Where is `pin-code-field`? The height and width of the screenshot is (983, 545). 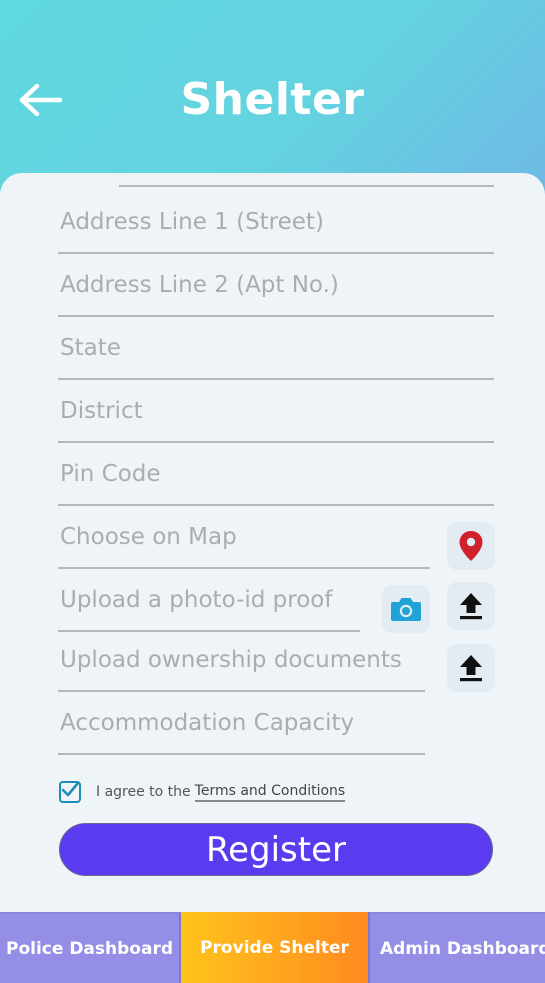 pin-code-field is located at coordinates (276, 477).